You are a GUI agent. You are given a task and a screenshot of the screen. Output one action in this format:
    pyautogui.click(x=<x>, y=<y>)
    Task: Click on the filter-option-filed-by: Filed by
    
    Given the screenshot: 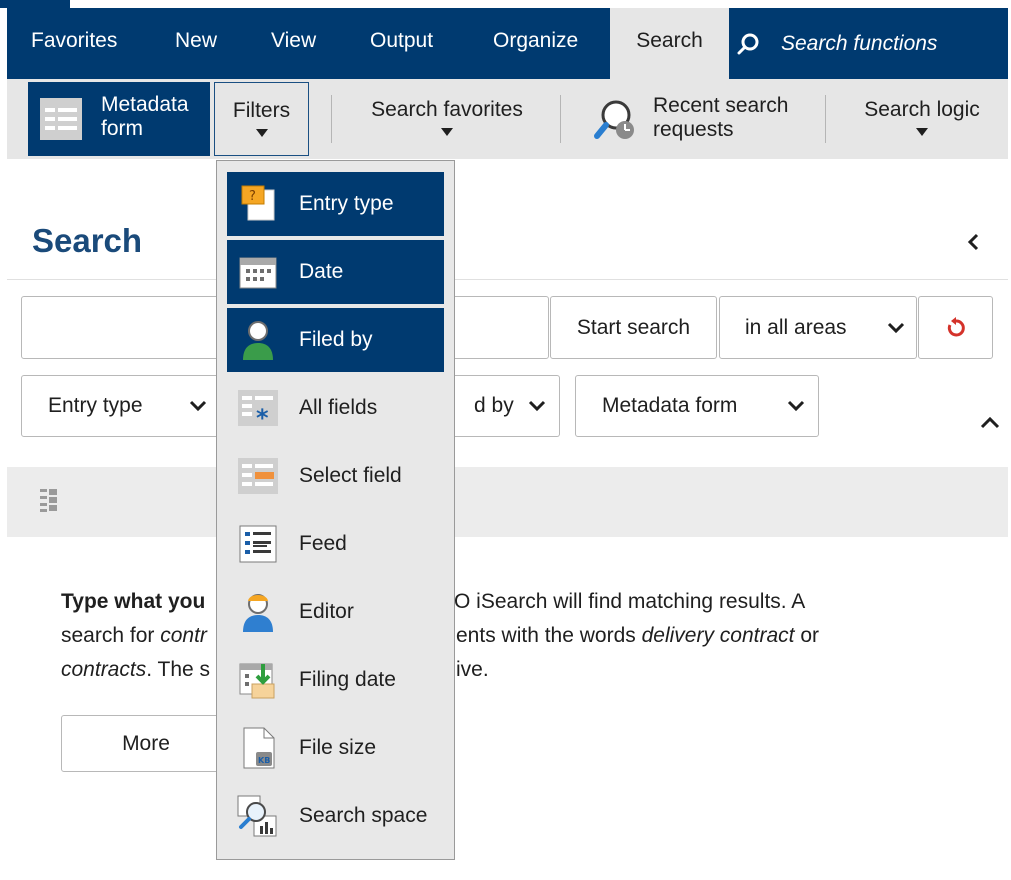 What is the action you would take?
    pyautogui.click(x=335, y=340)
    